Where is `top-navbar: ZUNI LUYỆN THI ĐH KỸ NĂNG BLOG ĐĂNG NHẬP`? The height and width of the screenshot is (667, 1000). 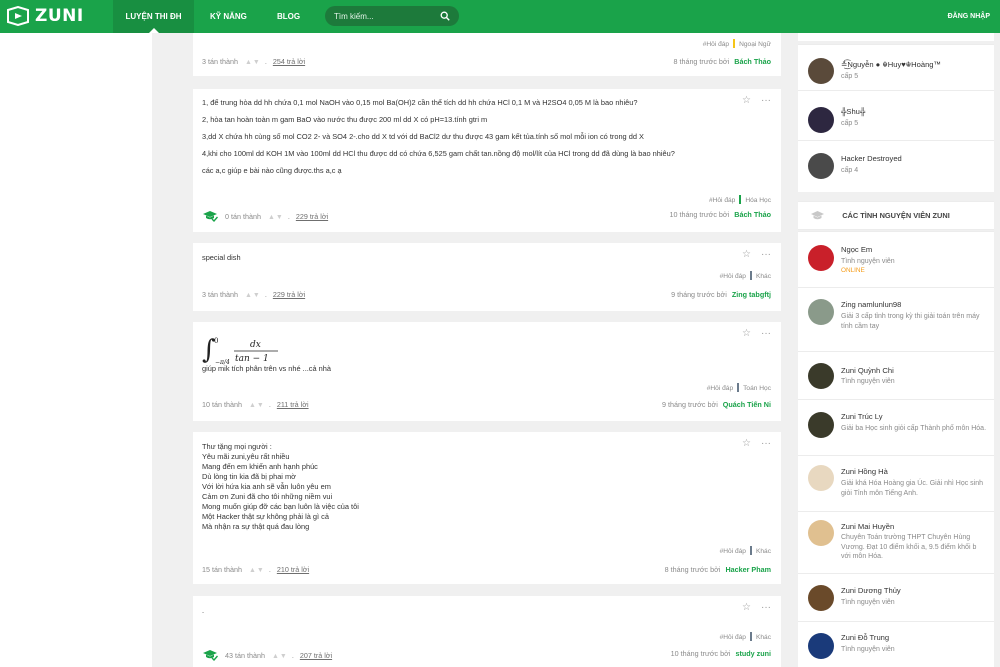 top-navbar: ZUNI LUYỆN THI ĐH KỸ NĂNG BLOG ĐĂNG NHẬP is located at coordinates (500, 16).